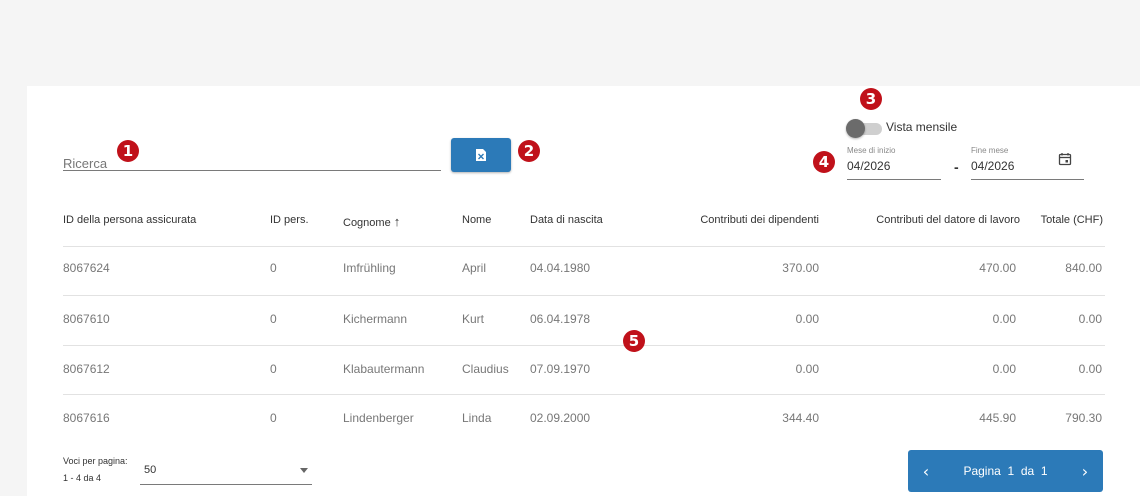 This screenshot has width=1140, height=496. Describe the element at coordinates (1083, 268) in the screenshot. I see `table-cell: 840.00` at that location.